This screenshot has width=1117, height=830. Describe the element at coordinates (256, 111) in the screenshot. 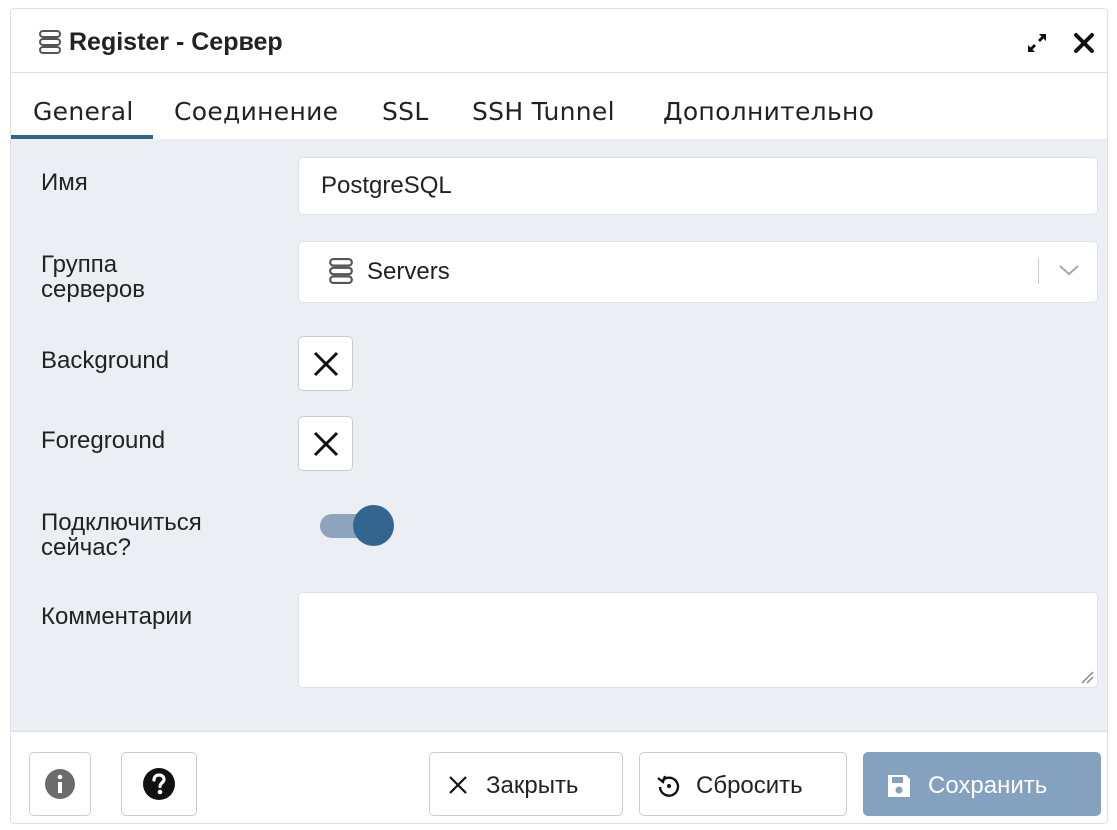

I see `tab-connection: Соединение` at that location.